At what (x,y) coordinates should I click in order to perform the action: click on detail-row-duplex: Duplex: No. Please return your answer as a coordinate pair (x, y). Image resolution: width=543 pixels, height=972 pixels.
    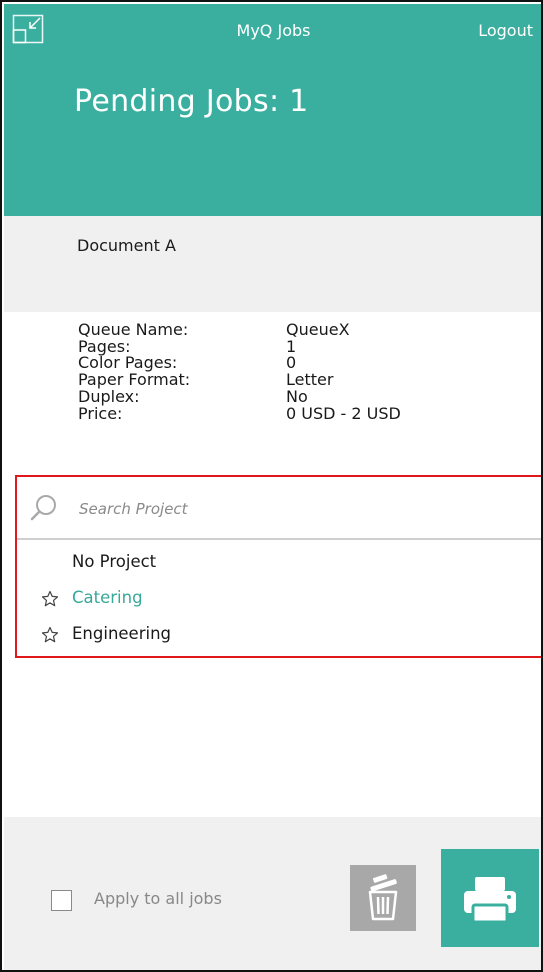
    Looking at the image, I should click on (239, 396).